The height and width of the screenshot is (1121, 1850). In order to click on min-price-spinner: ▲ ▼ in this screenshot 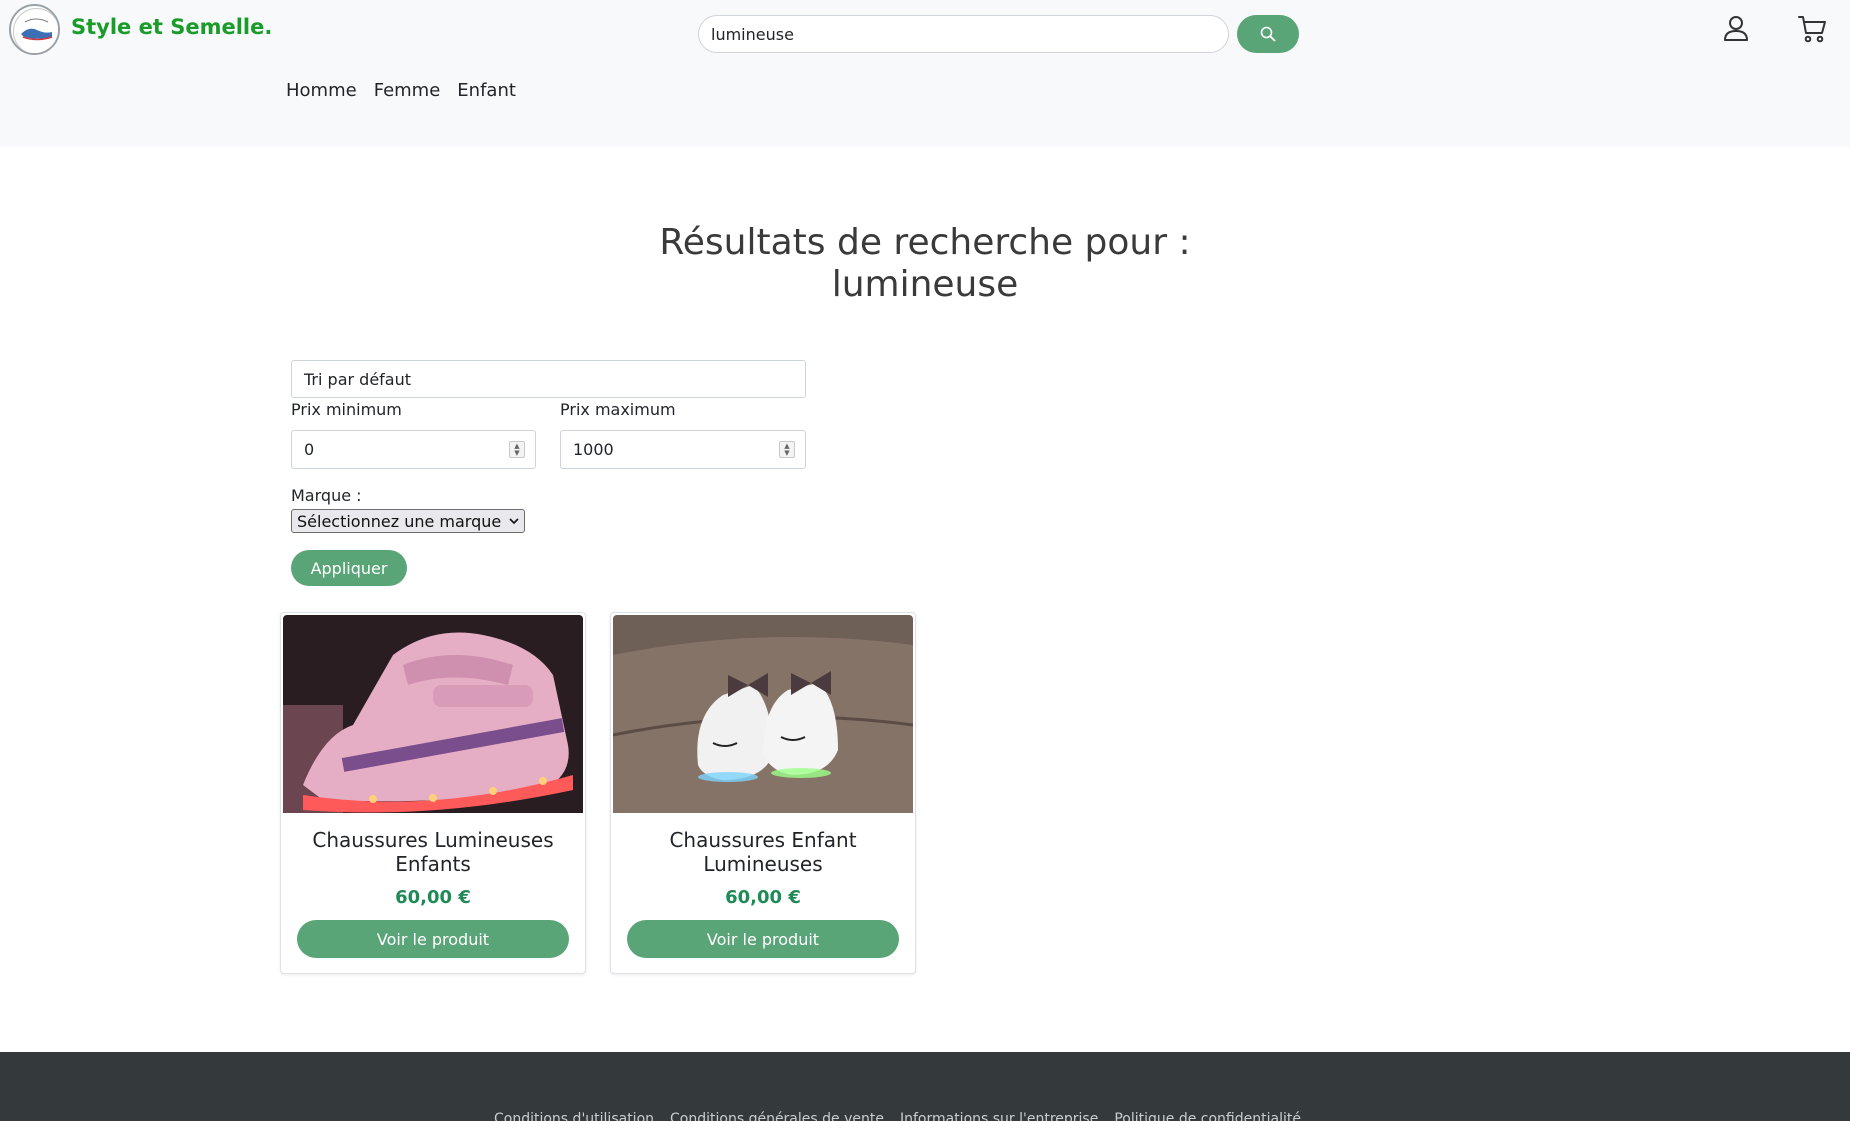, I will do `click(517, 449)`.